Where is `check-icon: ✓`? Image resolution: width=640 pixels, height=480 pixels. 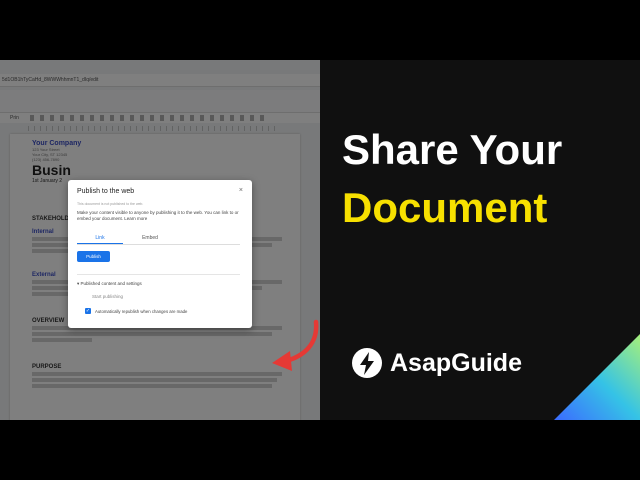
check-icon: ✓ is located at coordinates (88, 311).